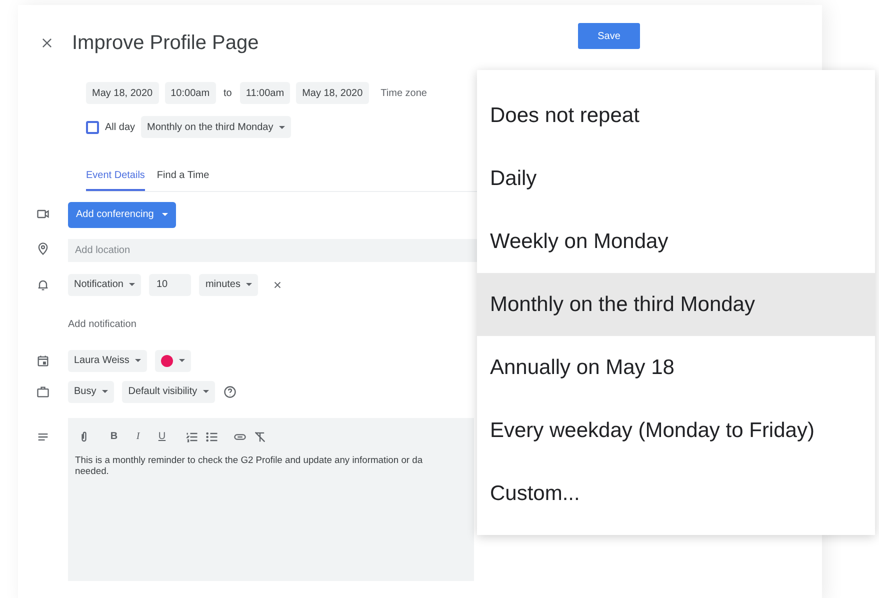 Image resolution: width=879 pixels, height=598 pixels. Describe the element at coordinates (43, 285) in the screenshot. I see `bell-icon` at that location.